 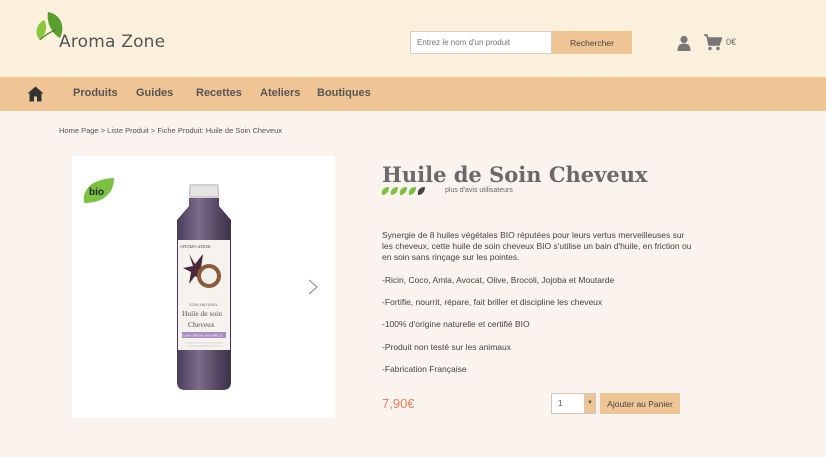 What do you see at coordinates (35, 94) in the screenshot?
I see `home-icon` at bounding box center [35, 94].